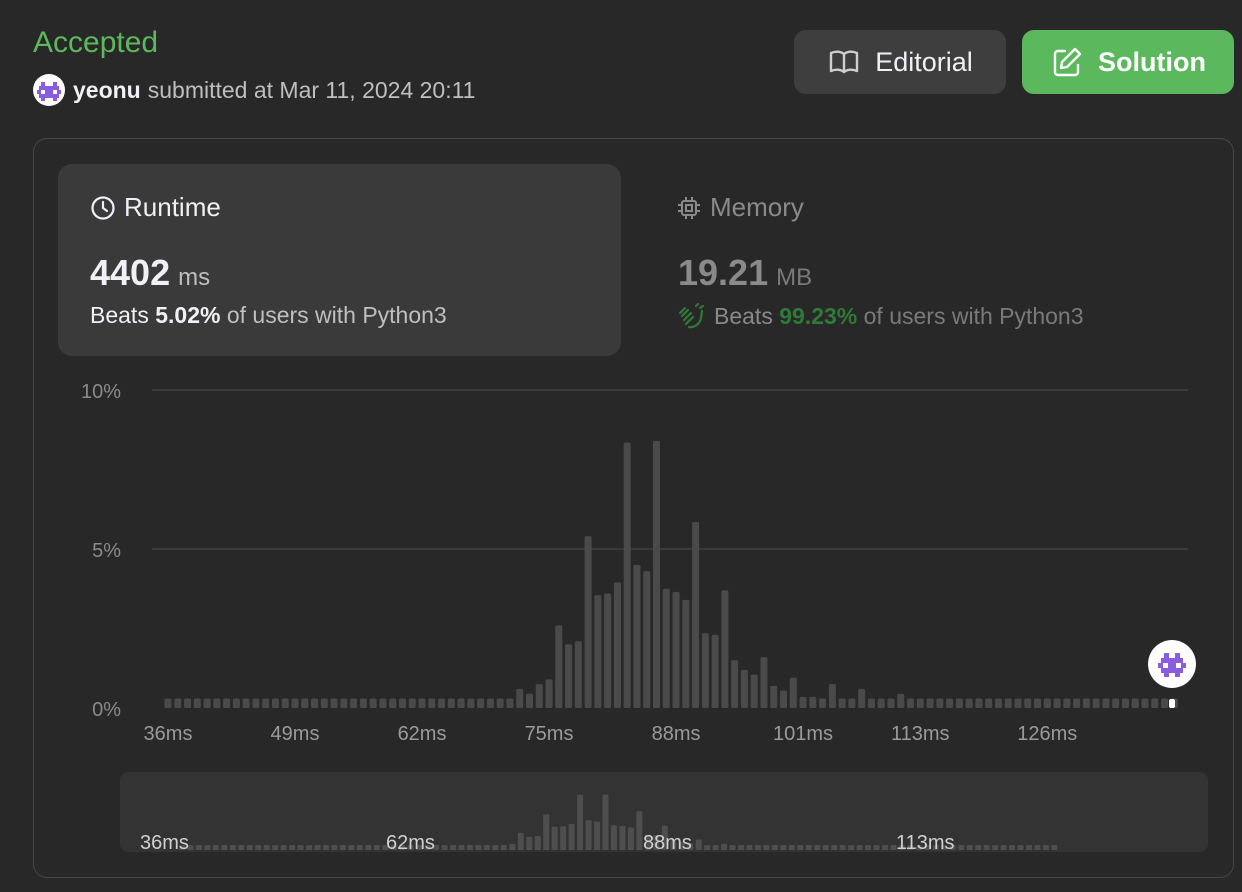  Describe the element at coordinates (1172, 703) in the screenshot. I see `current-runtime-bar` at that location.